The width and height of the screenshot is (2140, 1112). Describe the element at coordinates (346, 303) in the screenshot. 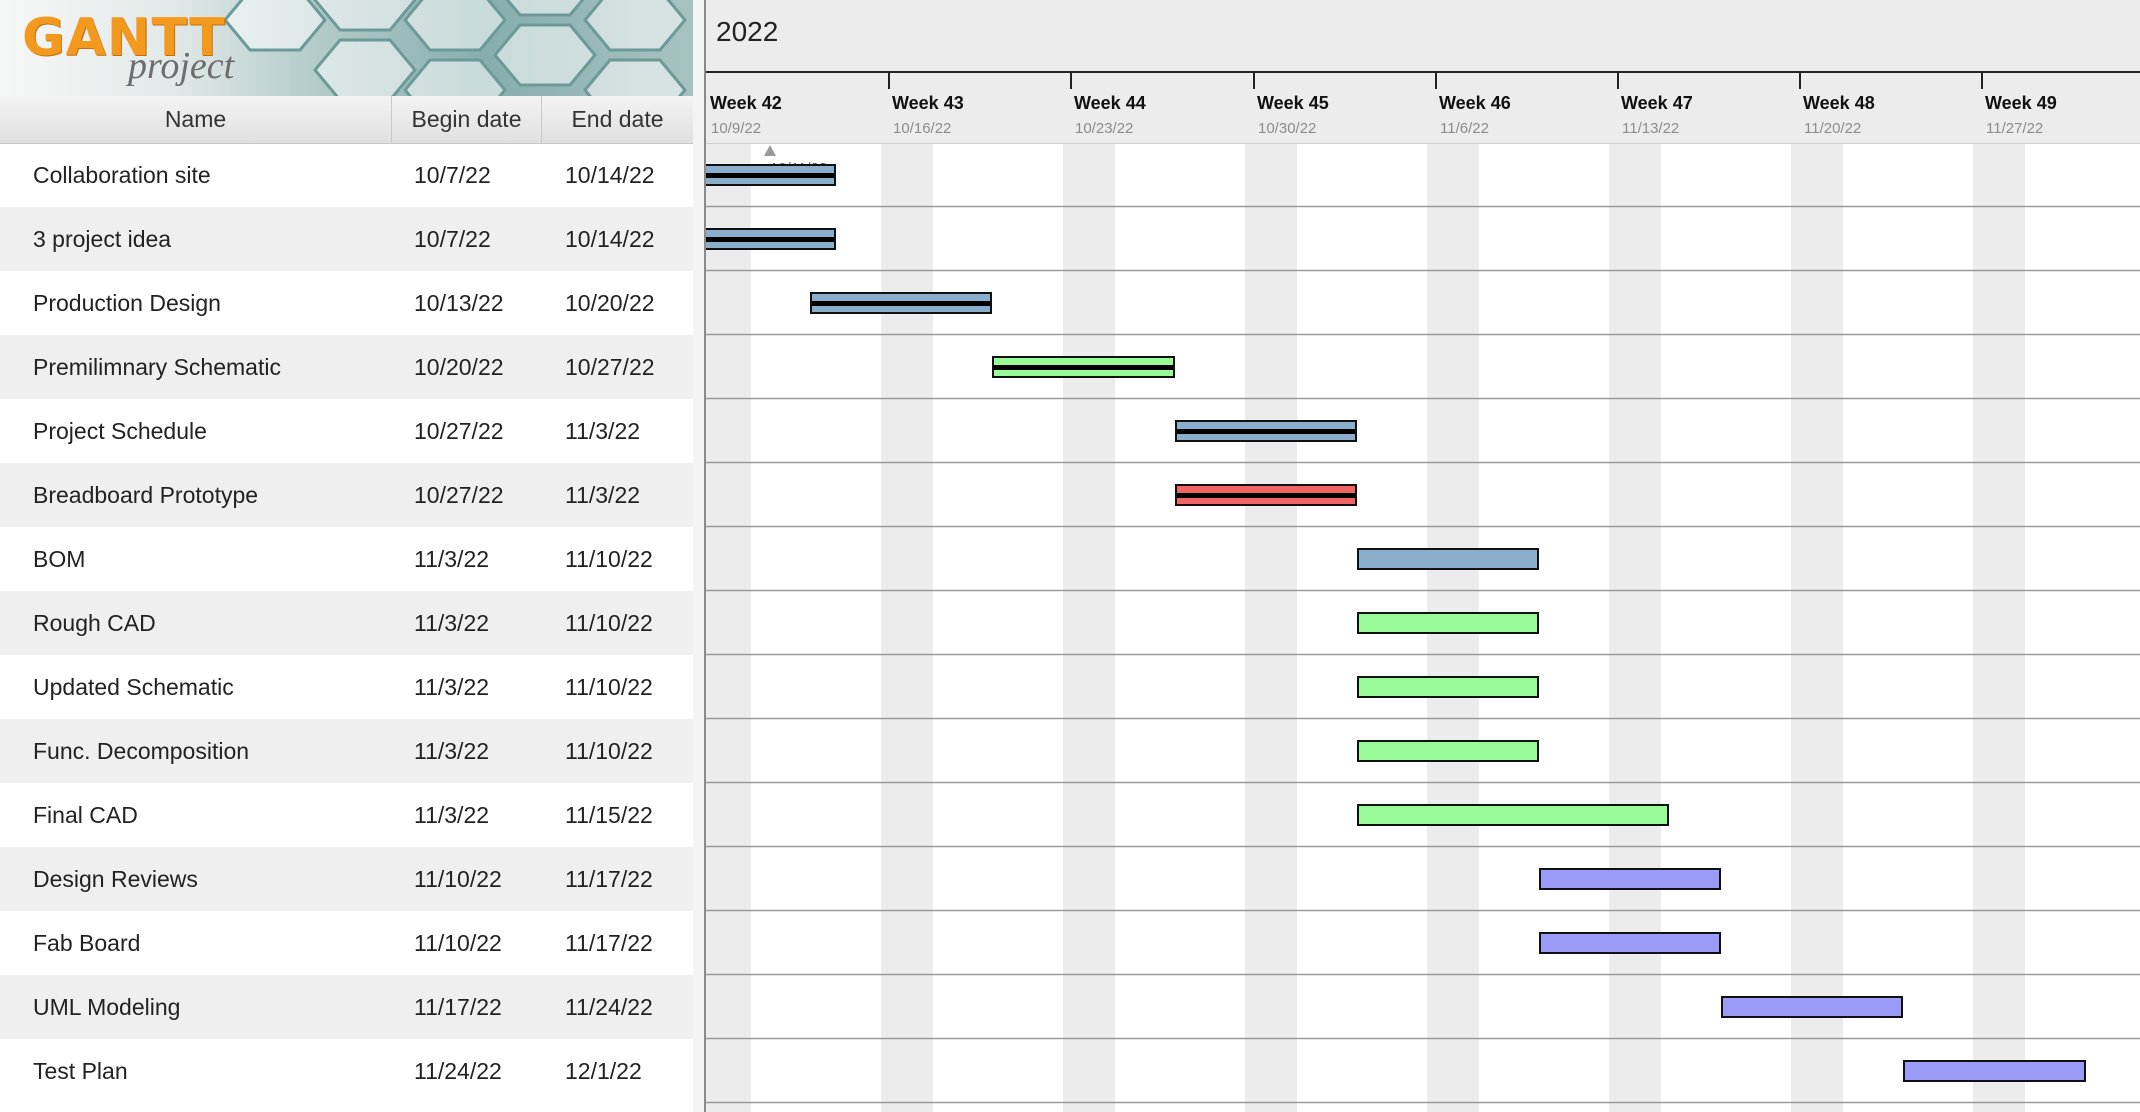

I see `table-row: Production Design 10/13/22 10/20/22` at that location.